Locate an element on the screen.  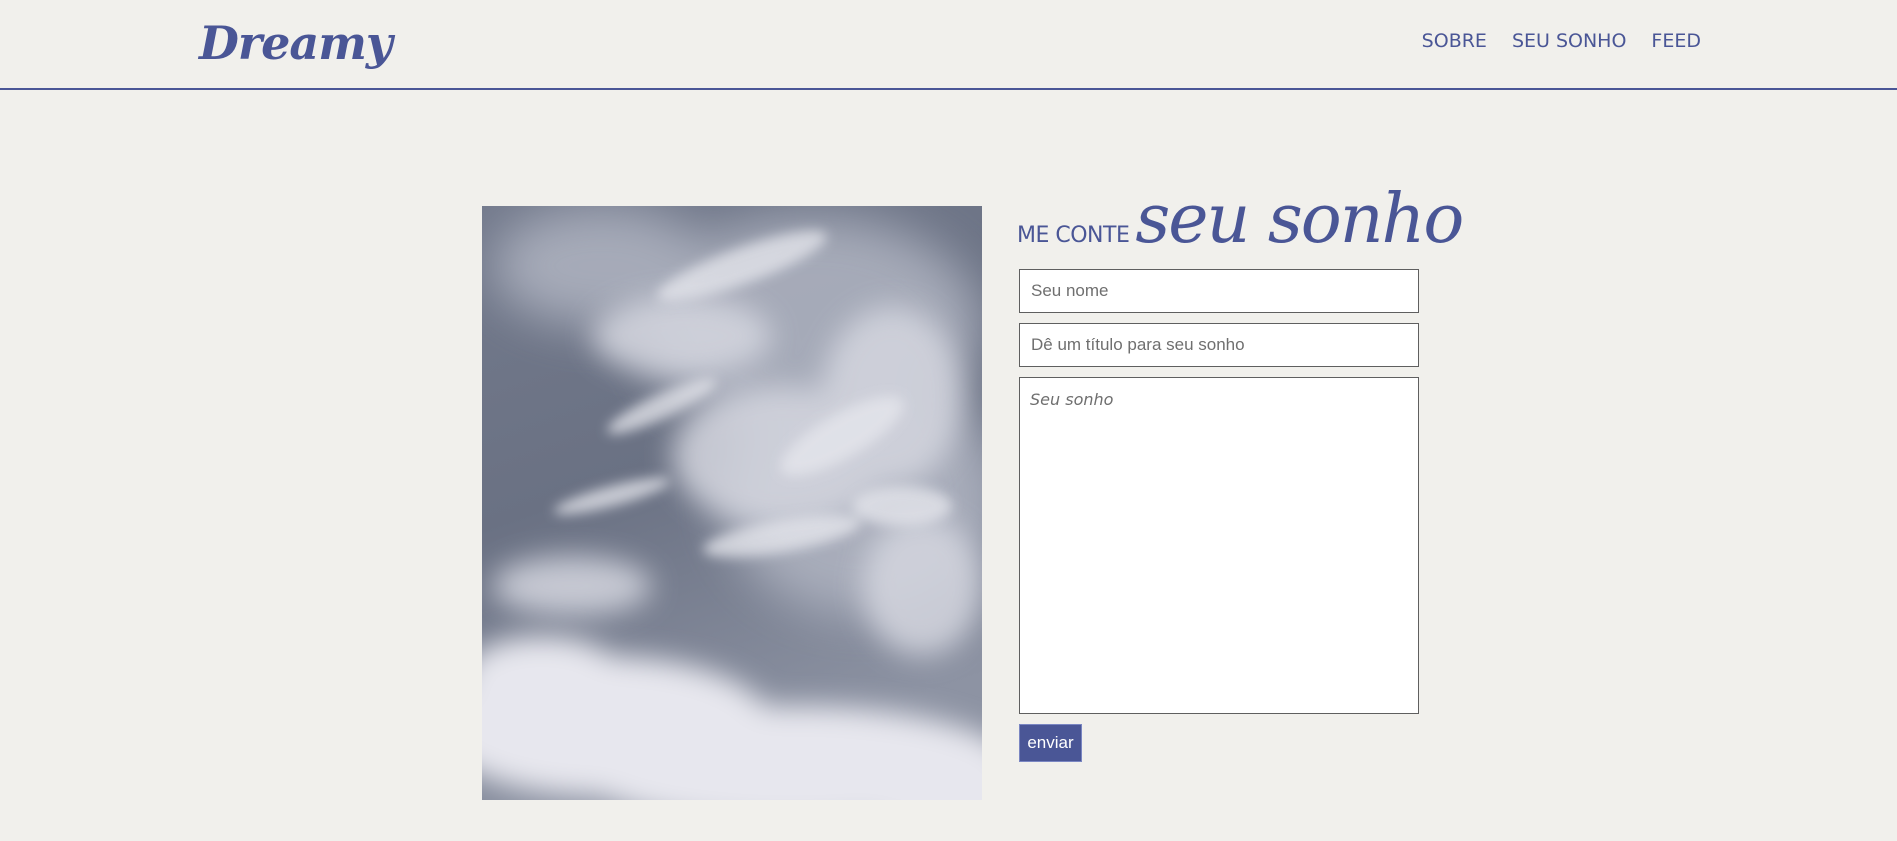
dream-title-input is located at coordinates (1219, 345).